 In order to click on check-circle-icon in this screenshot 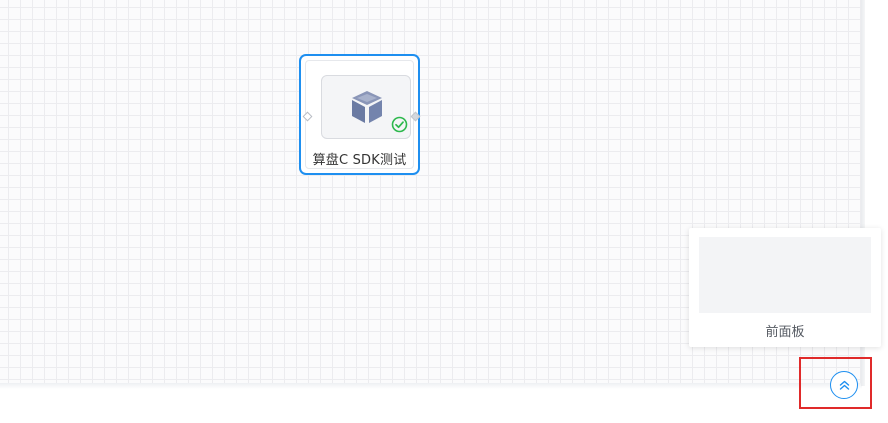, I will do `click(399, 124)`.